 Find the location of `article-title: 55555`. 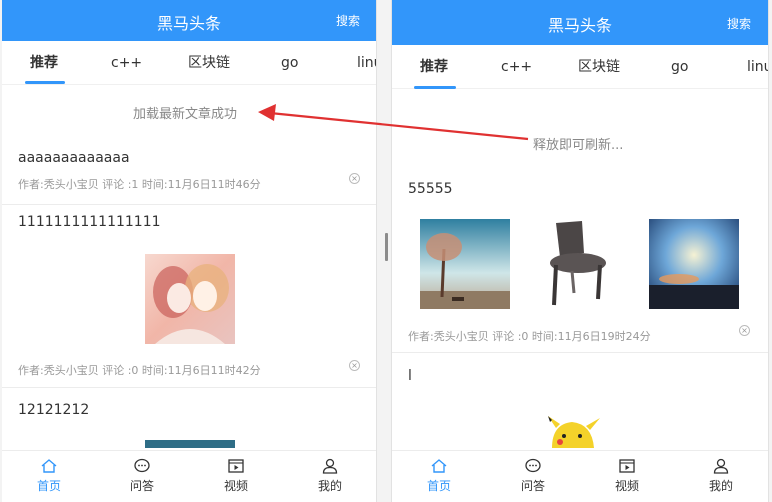

article-title: 55555 is located at coordinates (430, 189).